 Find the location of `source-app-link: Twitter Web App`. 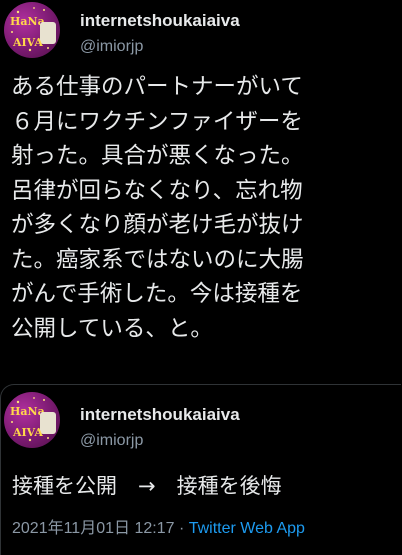

source-app-link: Twitter Web App is located at coordinates (247, 528).